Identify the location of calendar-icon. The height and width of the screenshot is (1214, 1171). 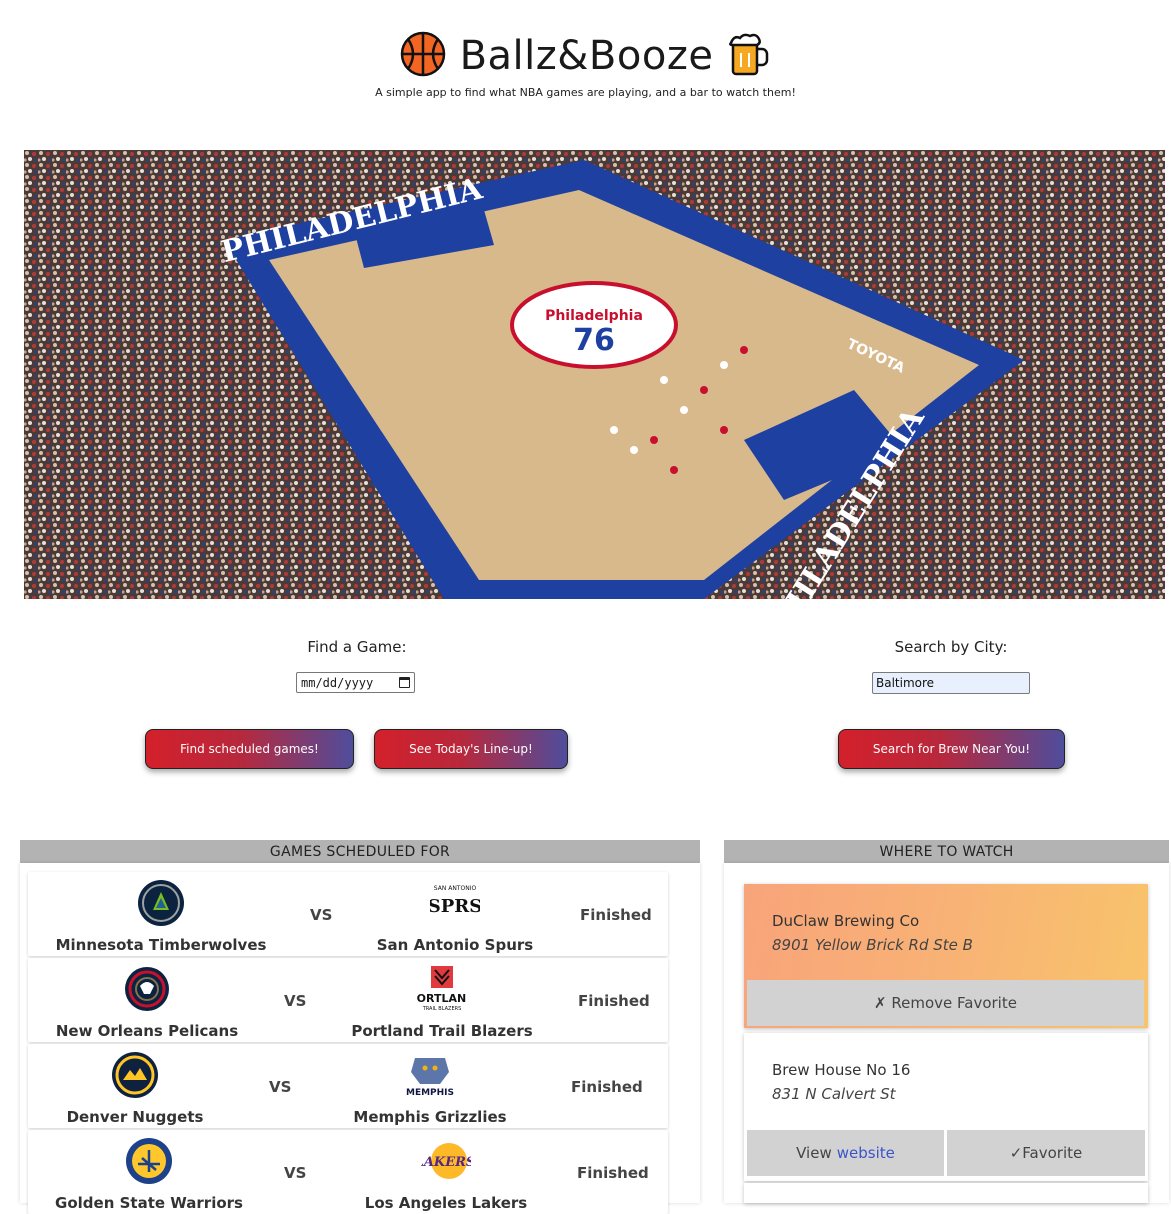
(404, 682).